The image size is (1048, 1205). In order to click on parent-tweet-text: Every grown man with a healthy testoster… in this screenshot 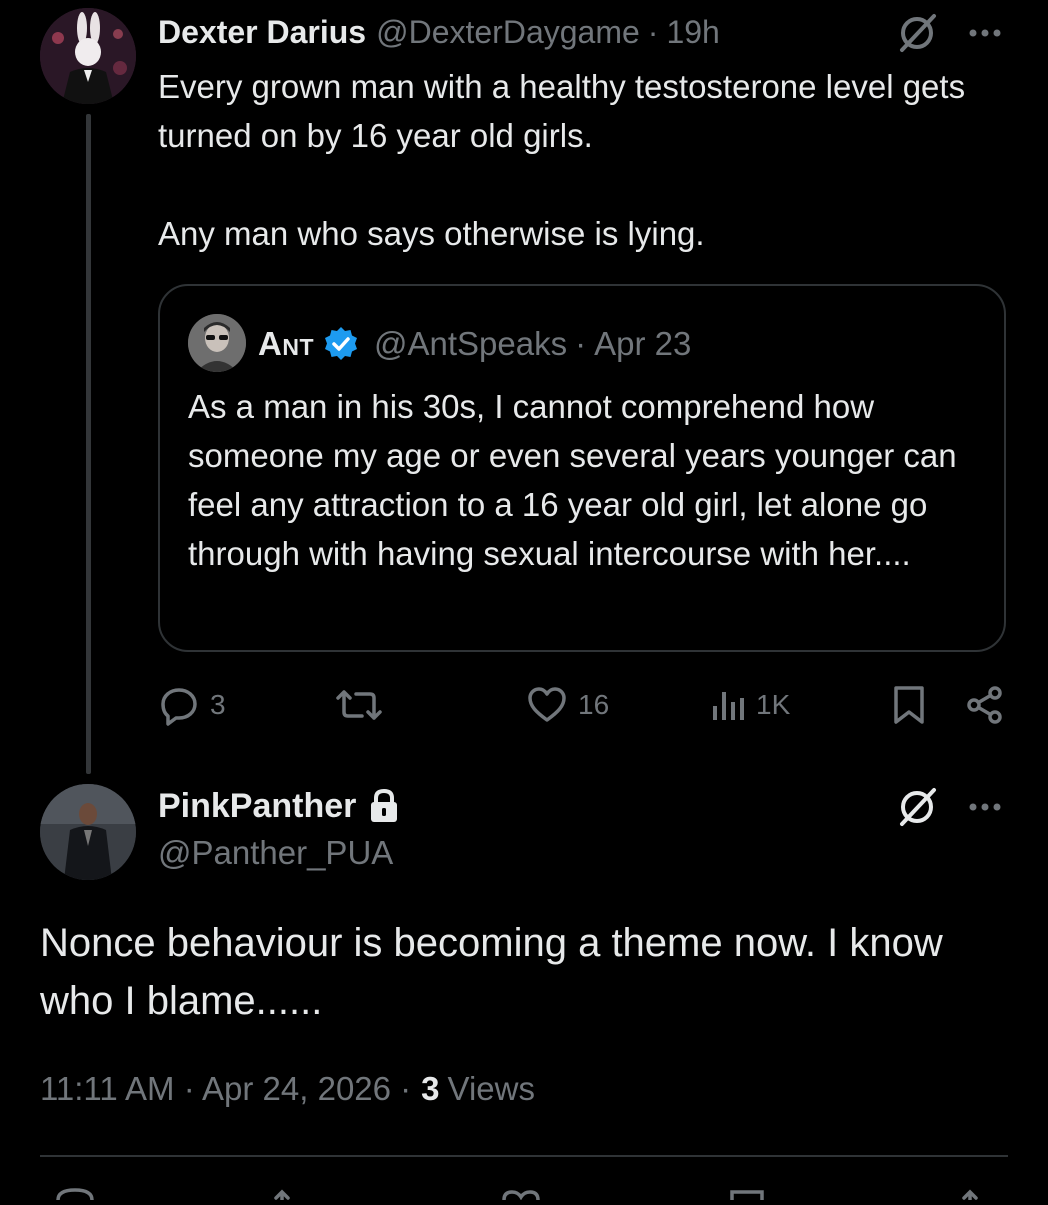, I will do `click(588, 160)`.